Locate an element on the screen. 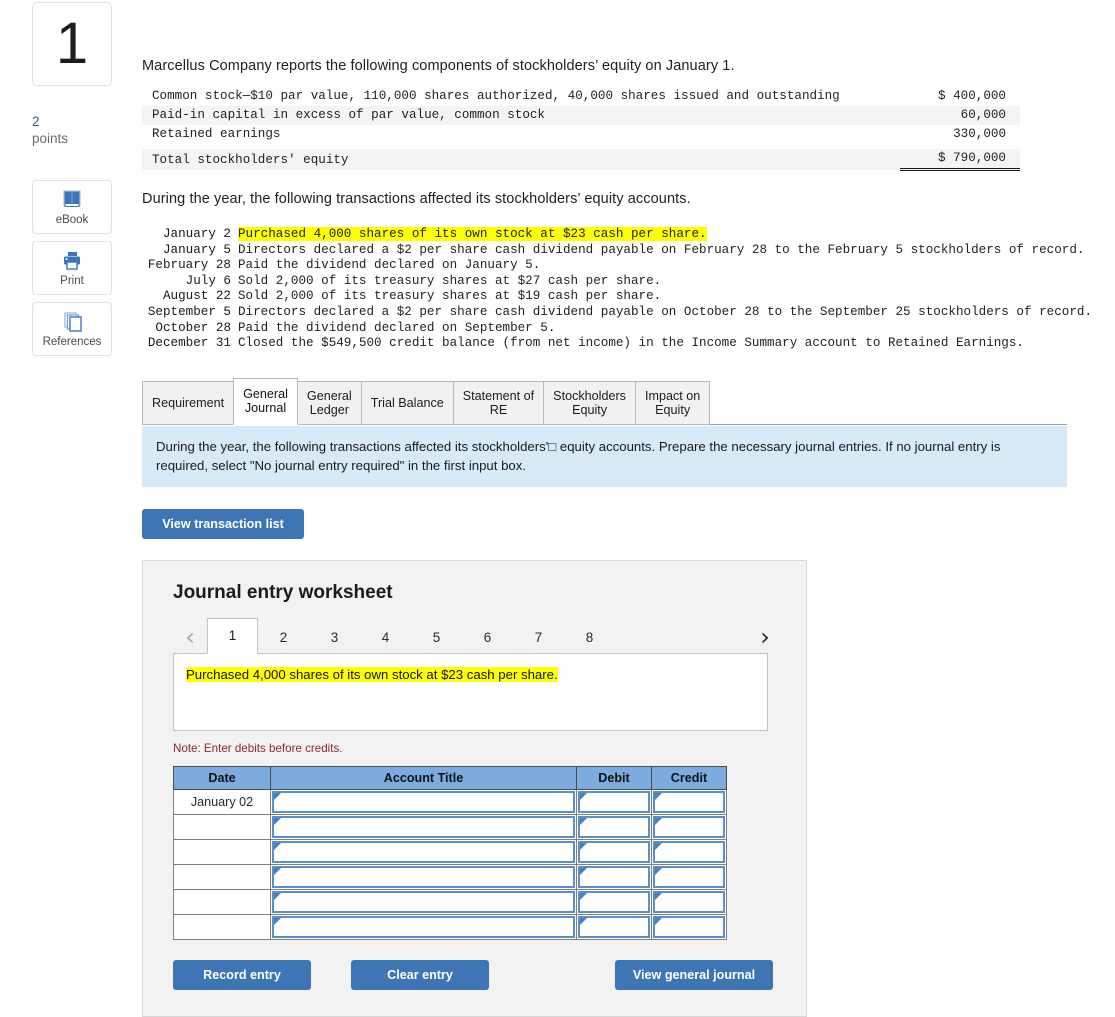 Image resolution: width=1115 pixels, height=1017 pixels. pager-page-6: 6 is located at coordinates (487, 637).